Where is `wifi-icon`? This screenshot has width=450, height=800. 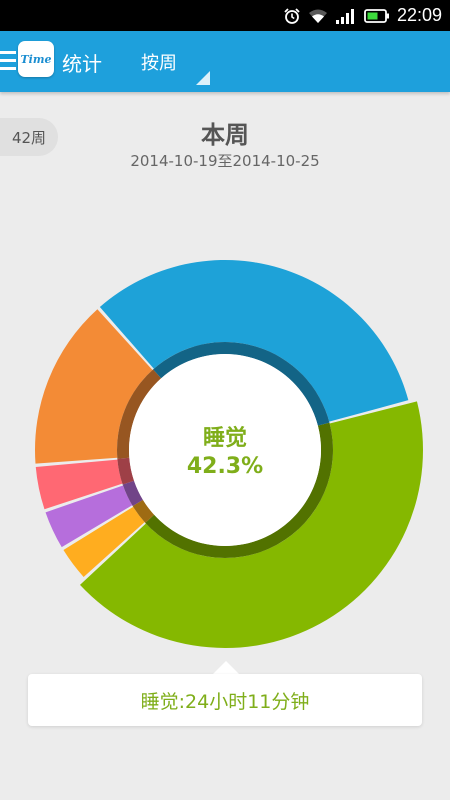
wifi-icon is located at coordinates (317, 16).